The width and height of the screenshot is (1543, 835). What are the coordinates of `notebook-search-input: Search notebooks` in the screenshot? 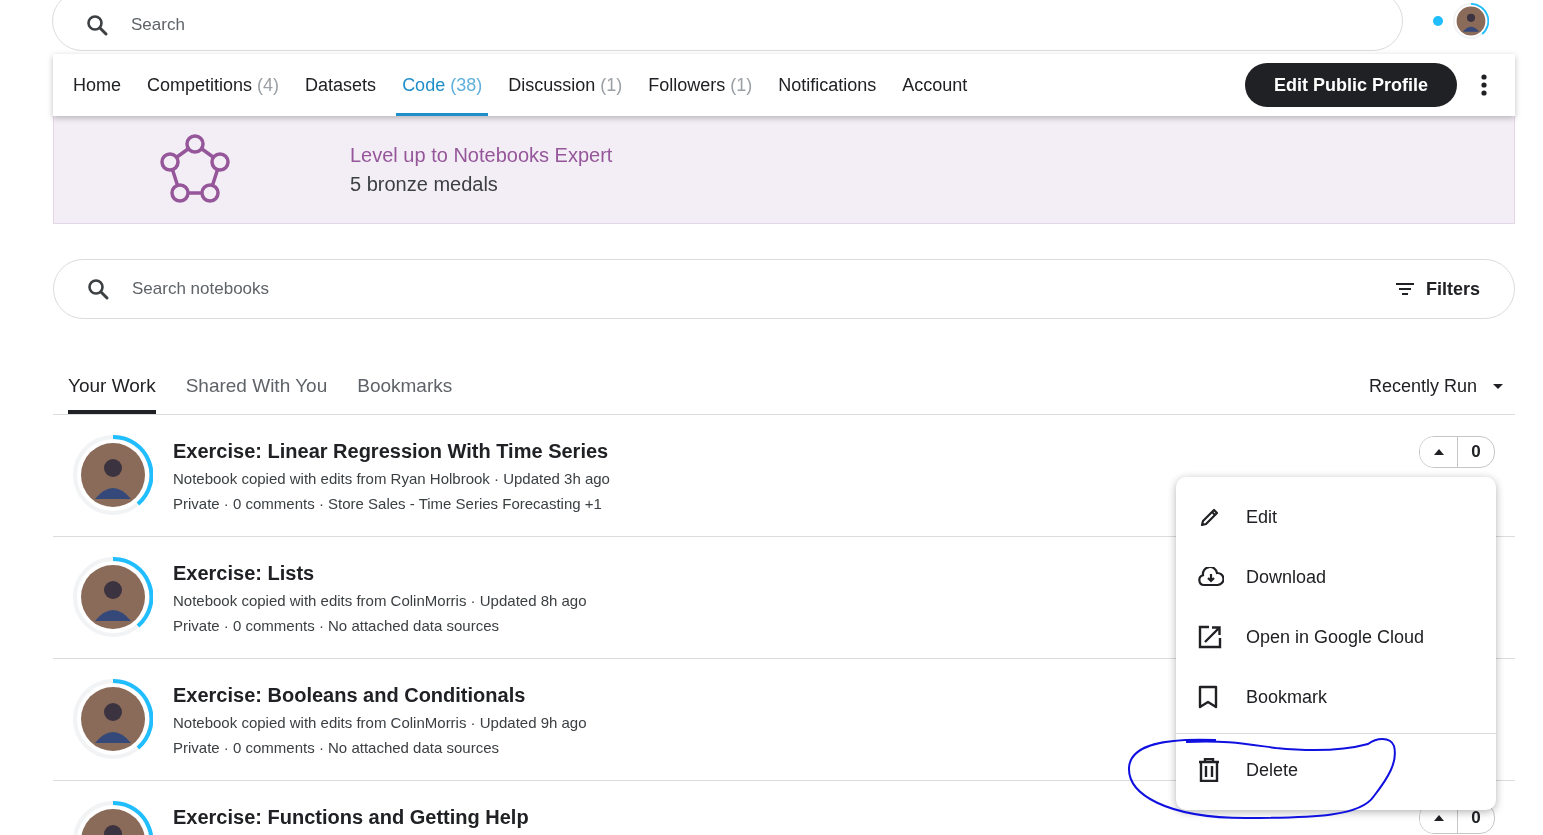 It's located at (750, 289).